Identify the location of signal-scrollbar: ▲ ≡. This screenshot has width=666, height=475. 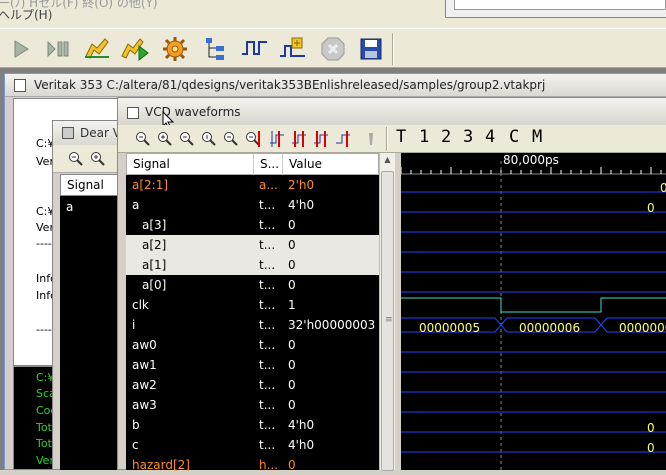
(387, 312).